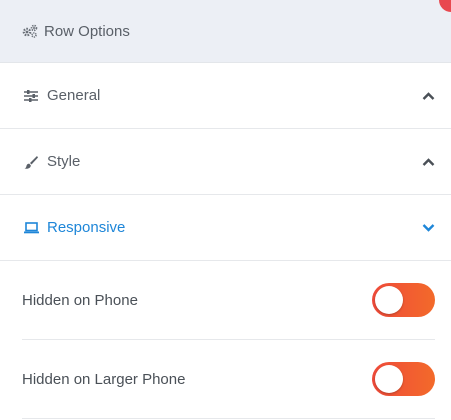 This screenshot has width=451, height=420. Describe the element at coordinates (31, 96) in the screenshot. I see `sliders-icon` at that location.